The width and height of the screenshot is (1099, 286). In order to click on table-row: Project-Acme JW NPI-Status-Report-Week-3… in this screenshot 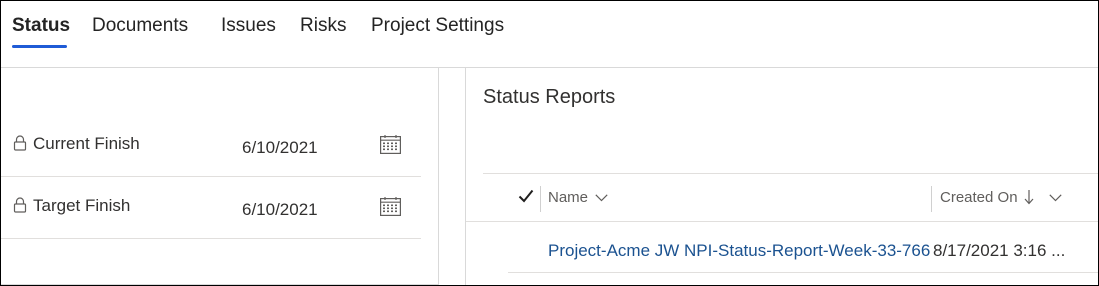, I will do `click(803, 248)`.